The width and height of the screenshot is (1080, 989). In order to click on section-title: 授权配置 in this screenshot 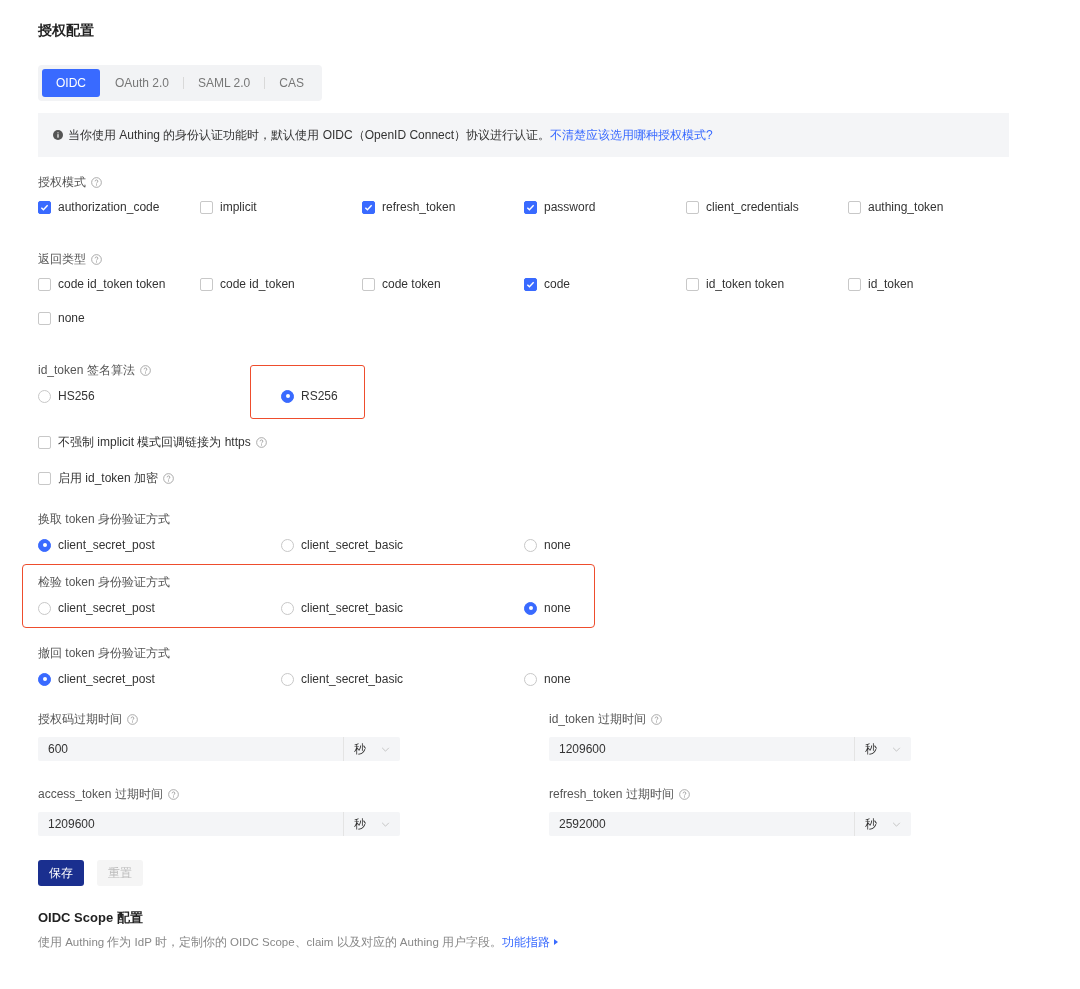, I will do `click(66, 30)`.